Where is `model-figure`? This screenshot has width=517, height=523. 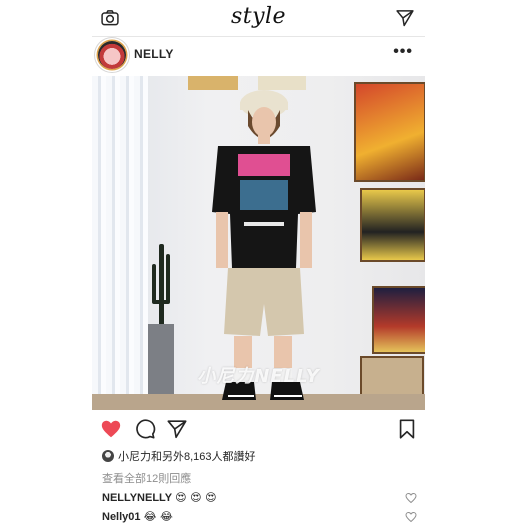 model-figure is located at coordinates (264, 245).